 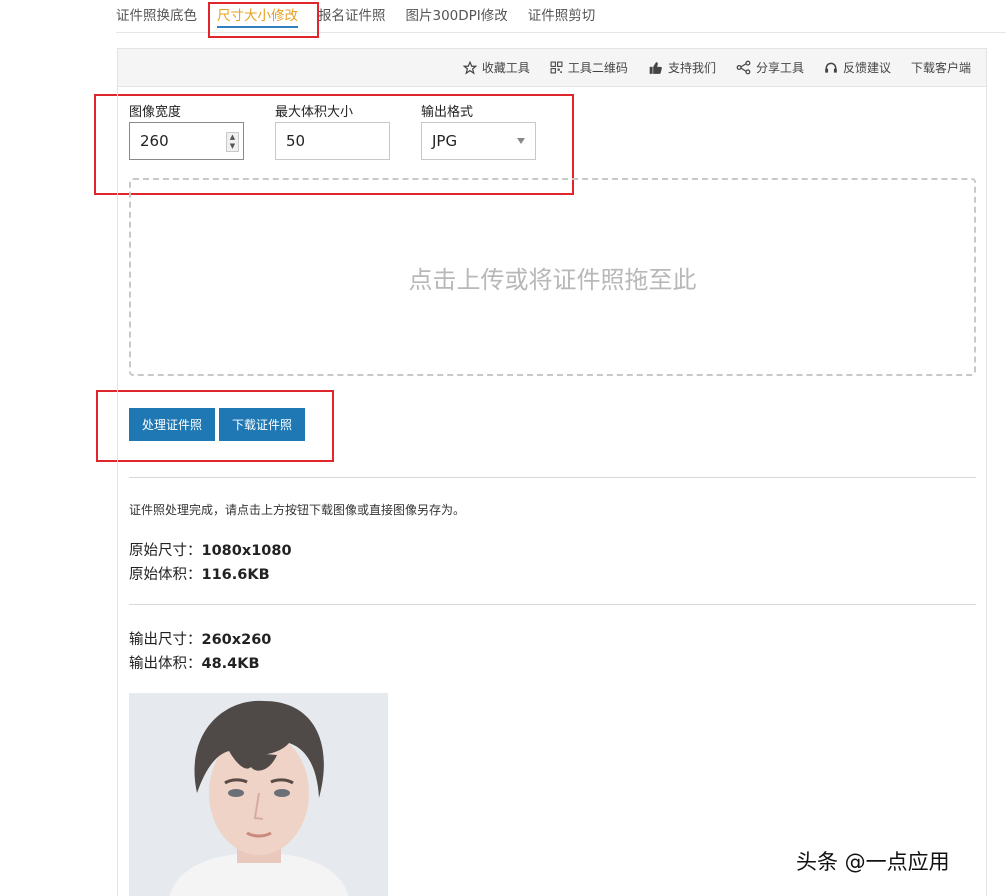 What do you see at coordinates (165, 664) in the screenshot?
I see `output-weight-label: 输出体积：` at bounding box center [165, 664].